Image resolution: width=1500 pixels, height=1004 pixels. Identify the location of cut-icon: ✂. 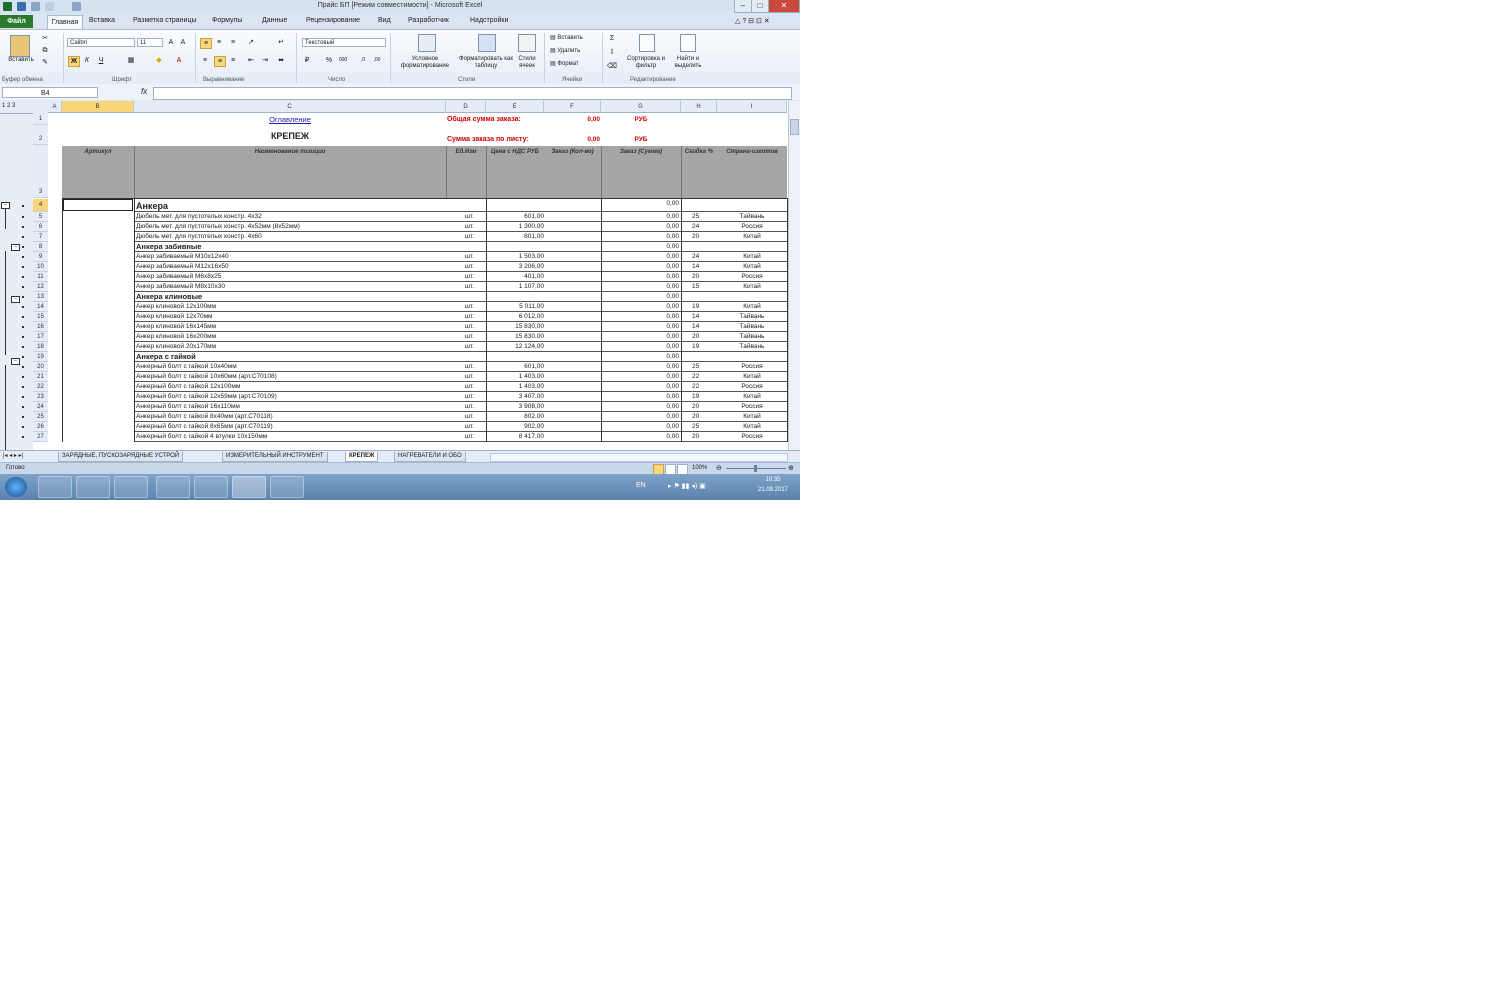
(45, 38).